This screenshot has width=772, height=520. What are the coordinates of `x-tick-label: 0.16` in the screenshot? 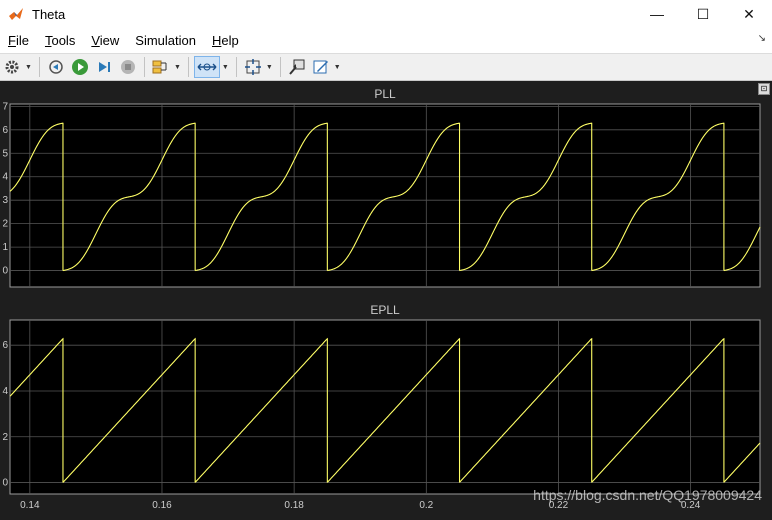 It's located at (162, 505).